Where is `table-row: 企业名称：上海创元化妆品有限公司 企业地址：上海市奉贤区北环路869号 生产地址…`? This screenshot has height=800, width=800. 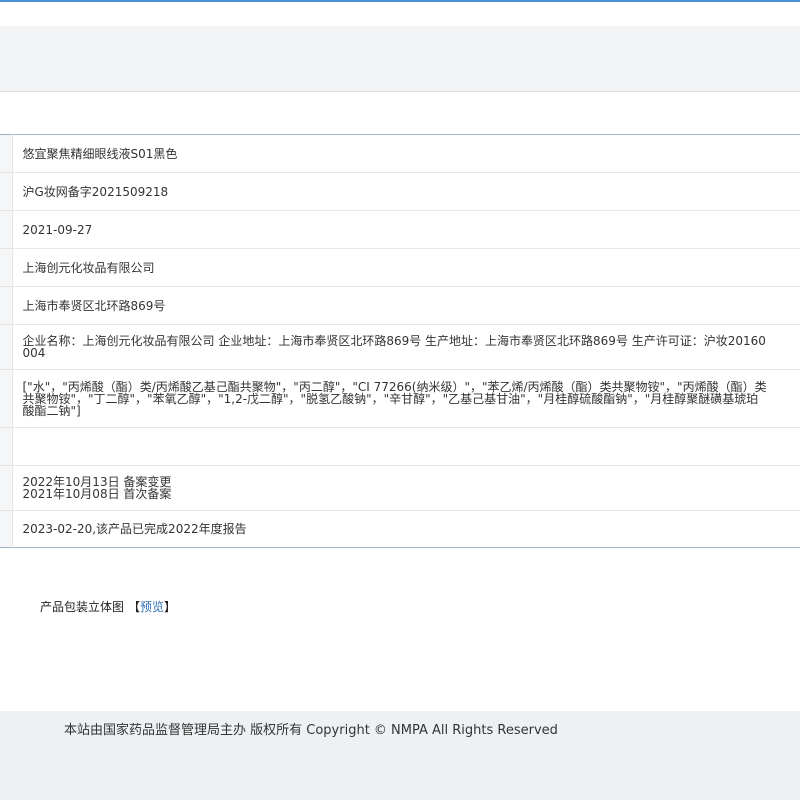 table-row: 企业名称：上海创元化妆品有限公司 企业地址：上海市奉贤区北环路869号 生产地址… is located at coordinates (400, 347).